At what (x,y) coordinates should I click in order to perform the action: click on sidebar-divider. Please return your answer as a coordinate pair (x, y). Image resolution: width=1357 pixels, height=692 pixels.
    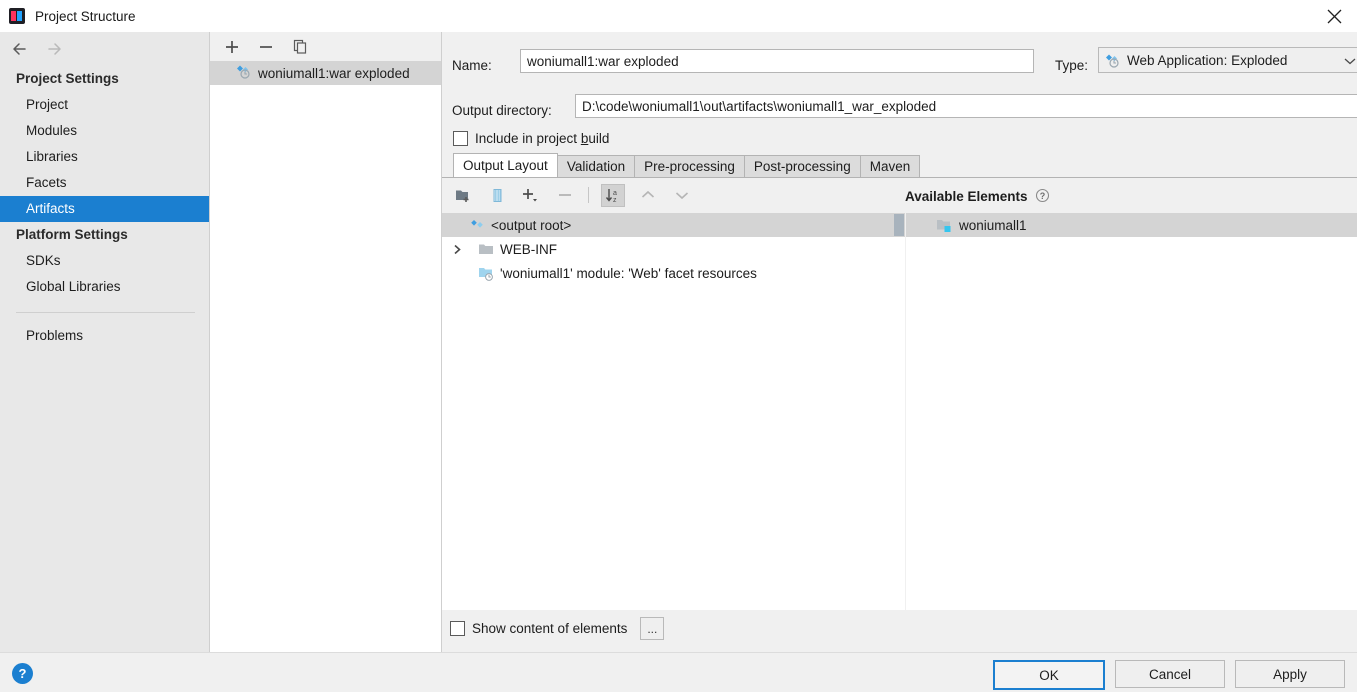
    Looking at the image, I should click on (105, 312).